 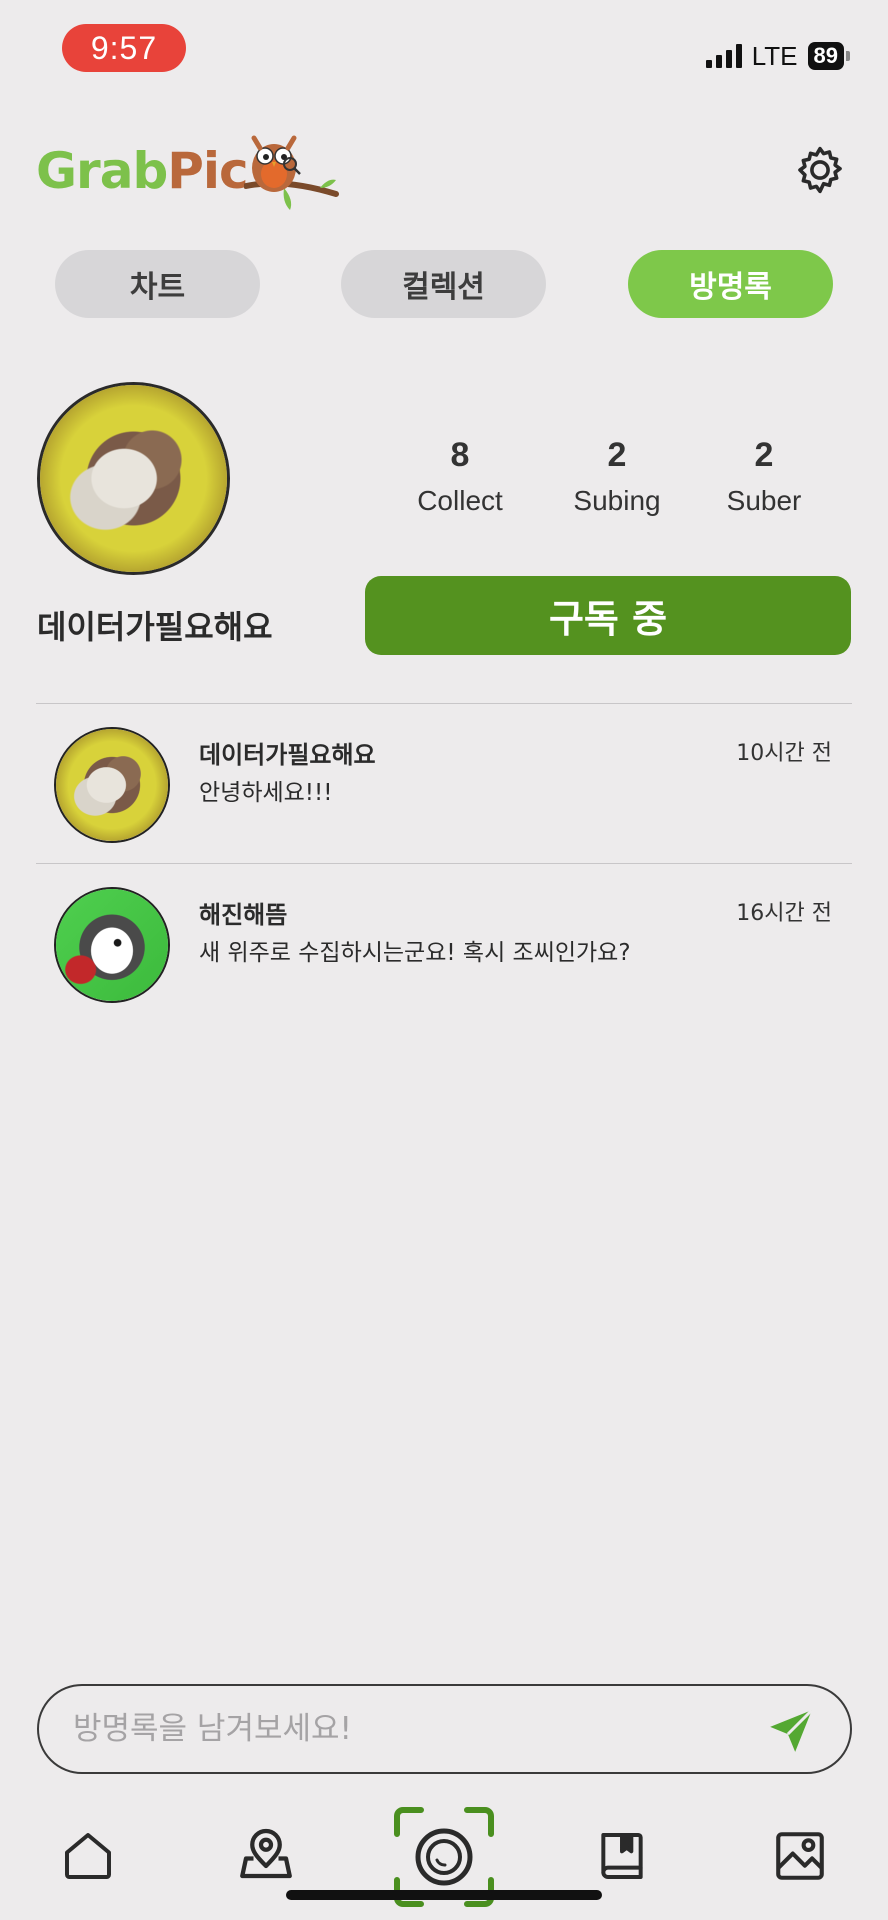 I want to click on battery-icon: 89, so click(x=828, y=56).